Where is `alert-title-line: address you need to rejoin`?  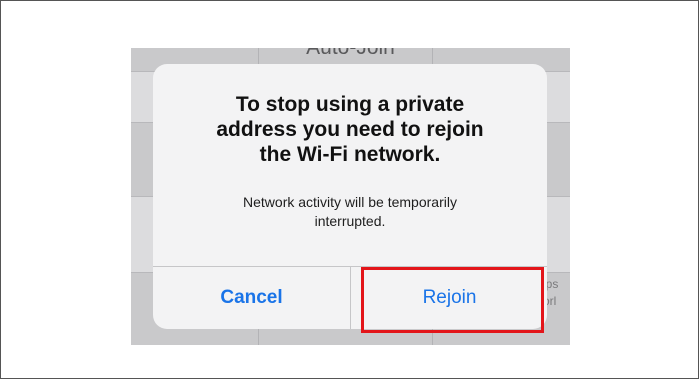 alert-title-line: address you need to rejoin is located at coordinates (350, 129).